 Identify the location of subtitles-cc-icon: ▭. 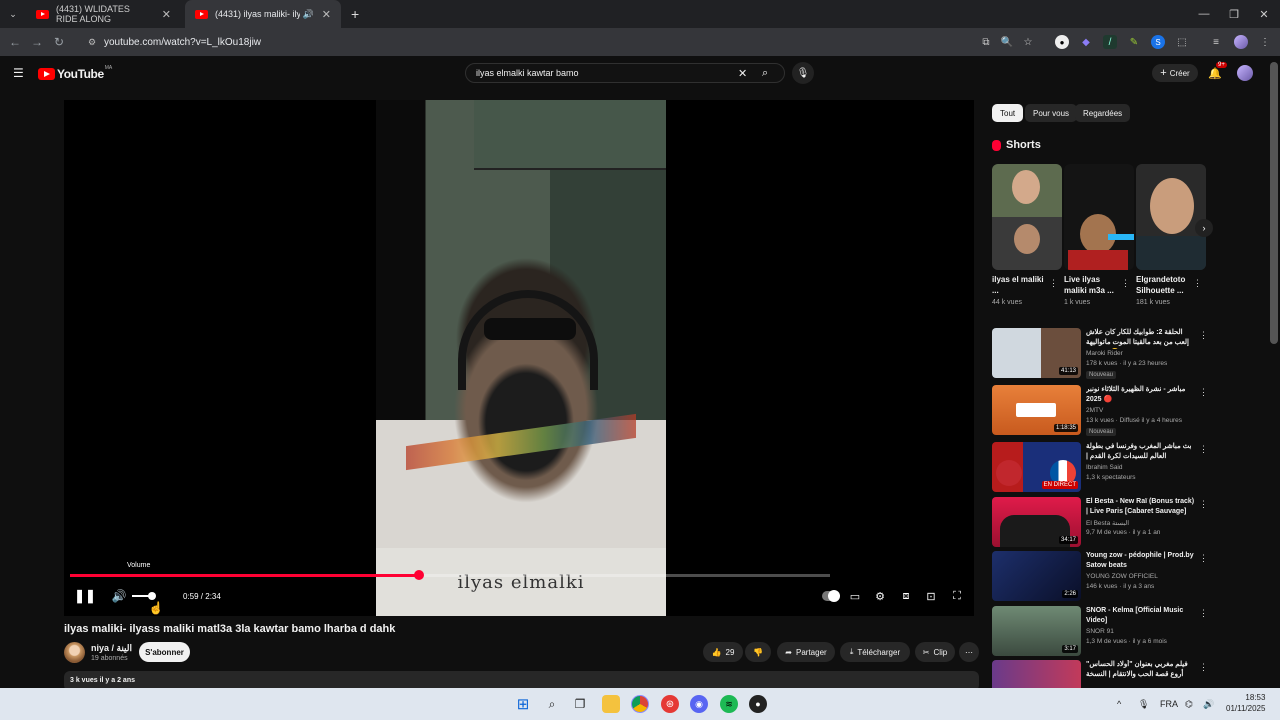
(855, 596).